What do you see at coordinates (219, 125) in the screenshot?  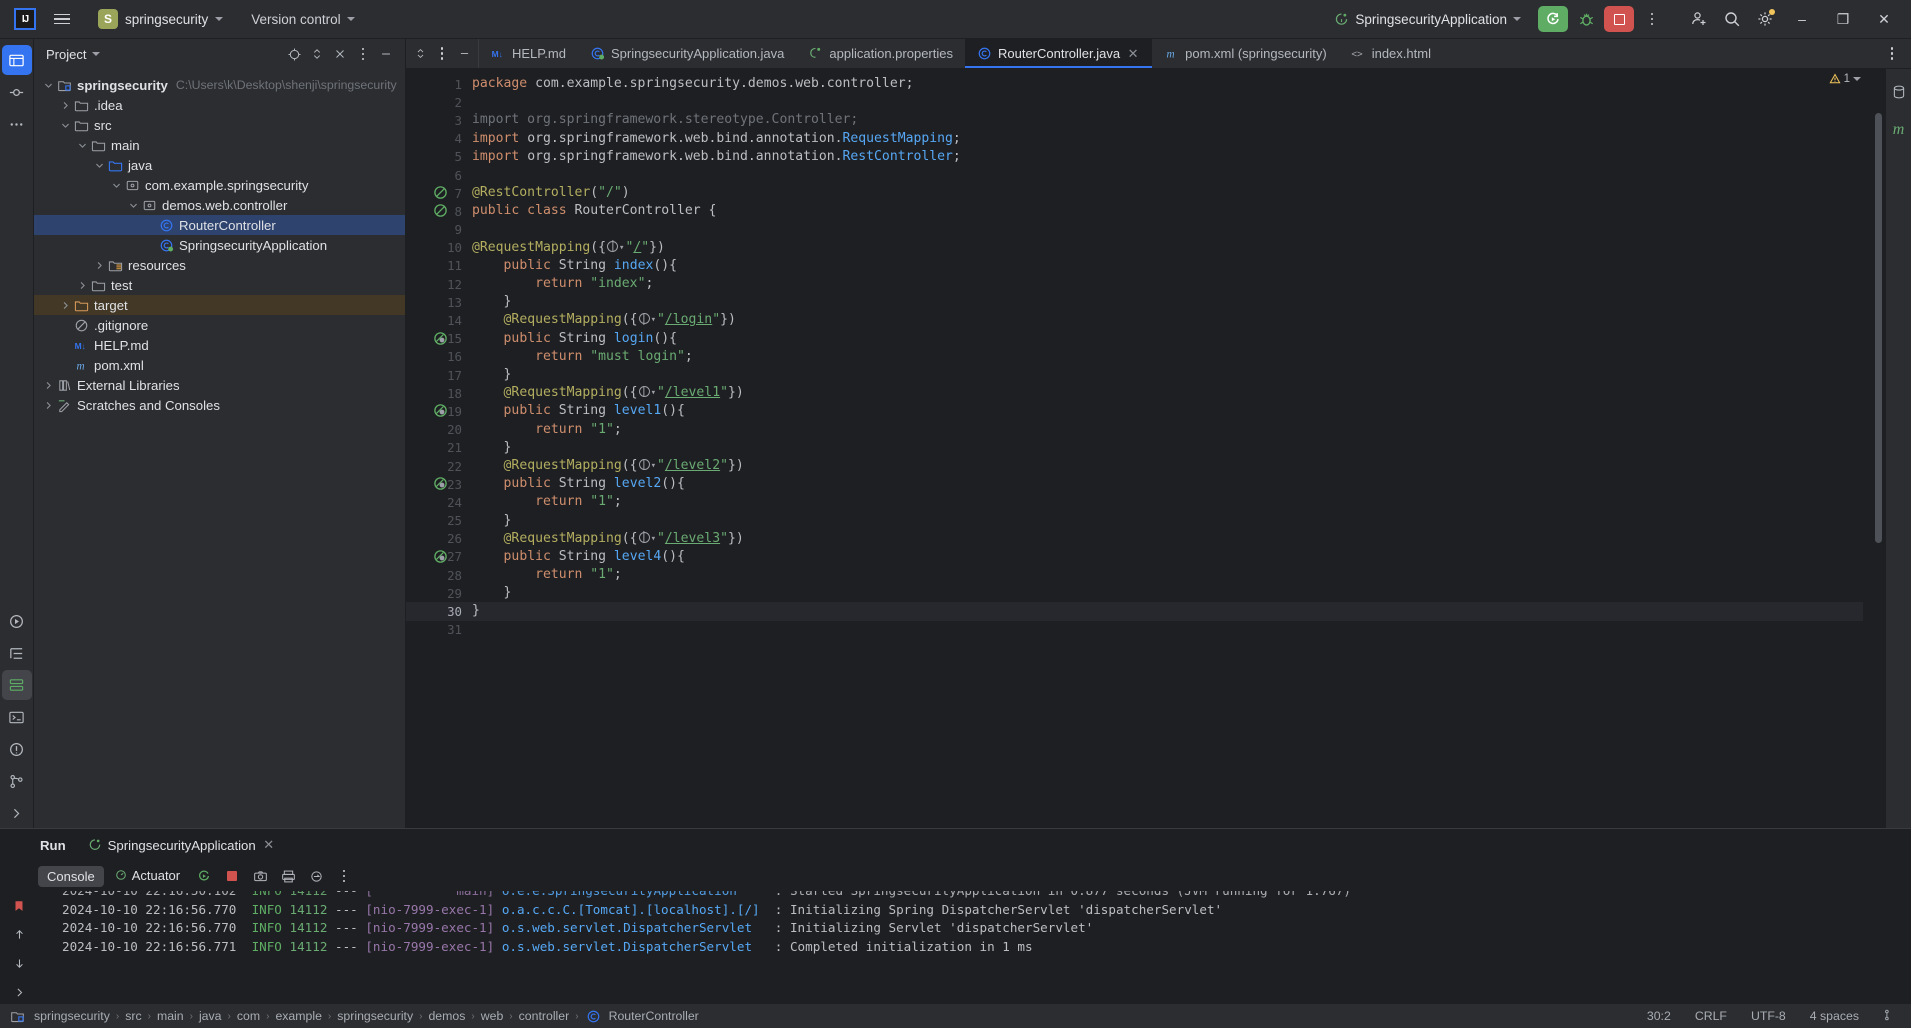 I see `tree-node-src: src` at bounding box center [219, 125].